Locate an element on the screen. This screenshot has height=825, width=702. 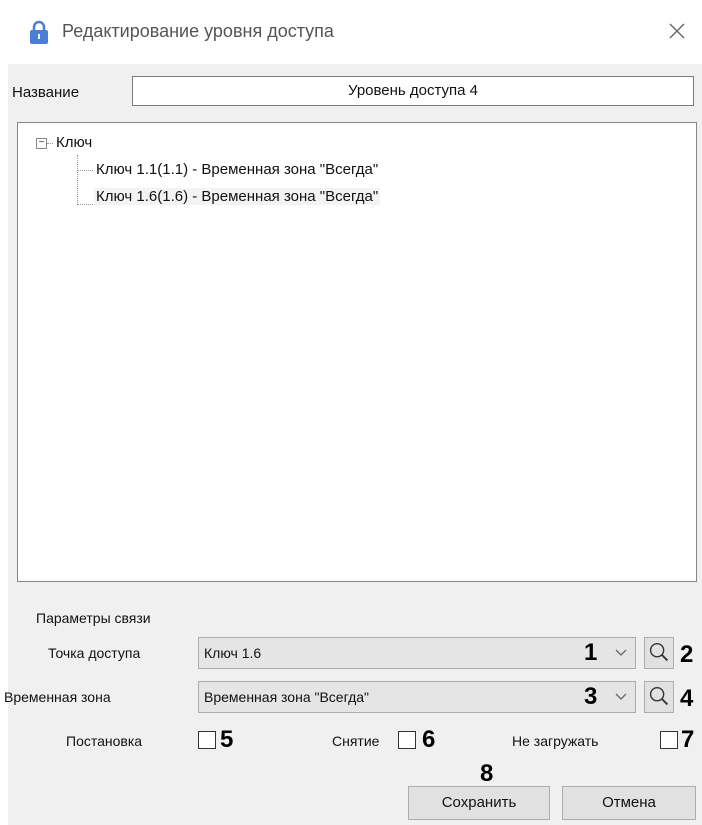
connection-params-label: Параметры связи is located at coordinates (93, 618).